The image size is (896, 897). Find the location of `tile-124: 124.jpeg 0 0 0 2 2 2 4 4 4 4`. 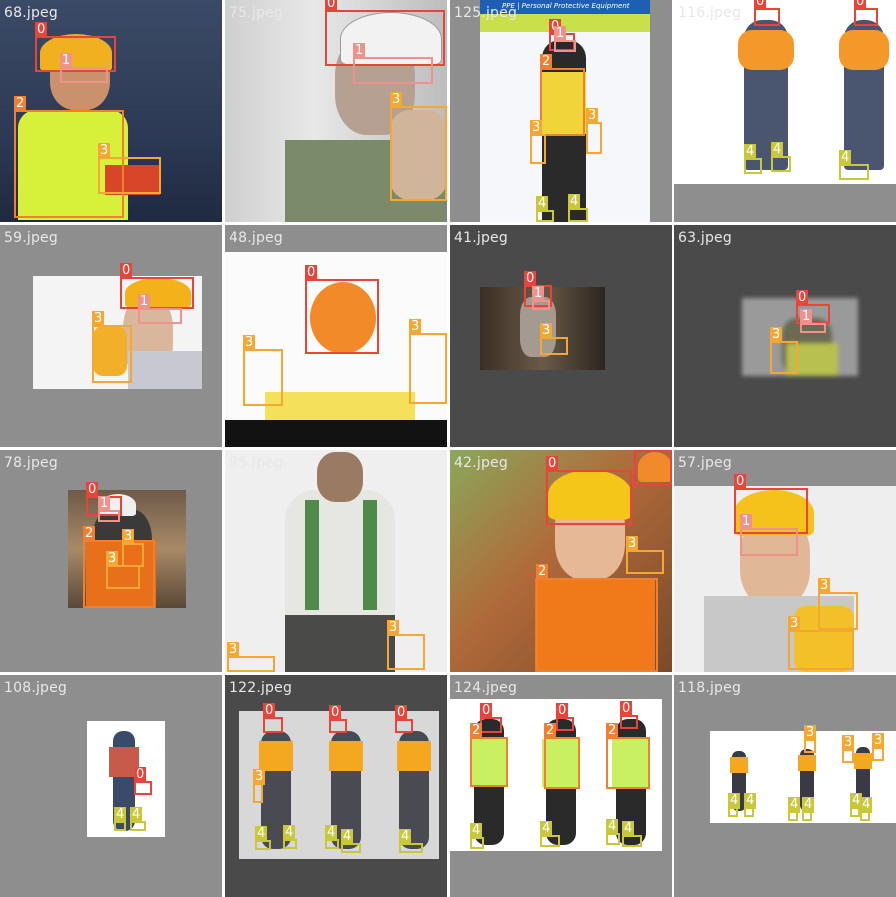

tile-124: 124.jpeg 0 0 0 2 2 2 4 4 4 4 is located at coordinates (561, 786).